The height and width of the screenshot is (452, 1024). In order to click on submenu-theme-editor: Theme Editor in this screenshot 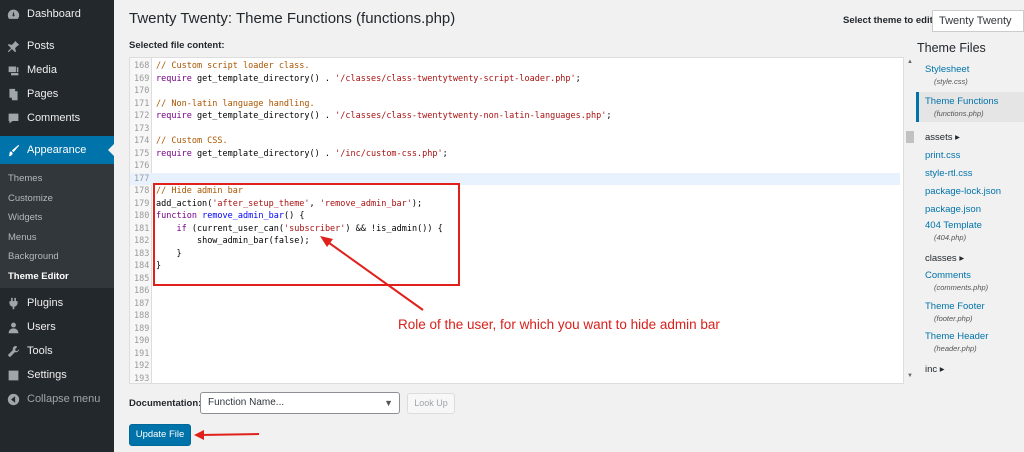, I will do `click(38, 276)`.